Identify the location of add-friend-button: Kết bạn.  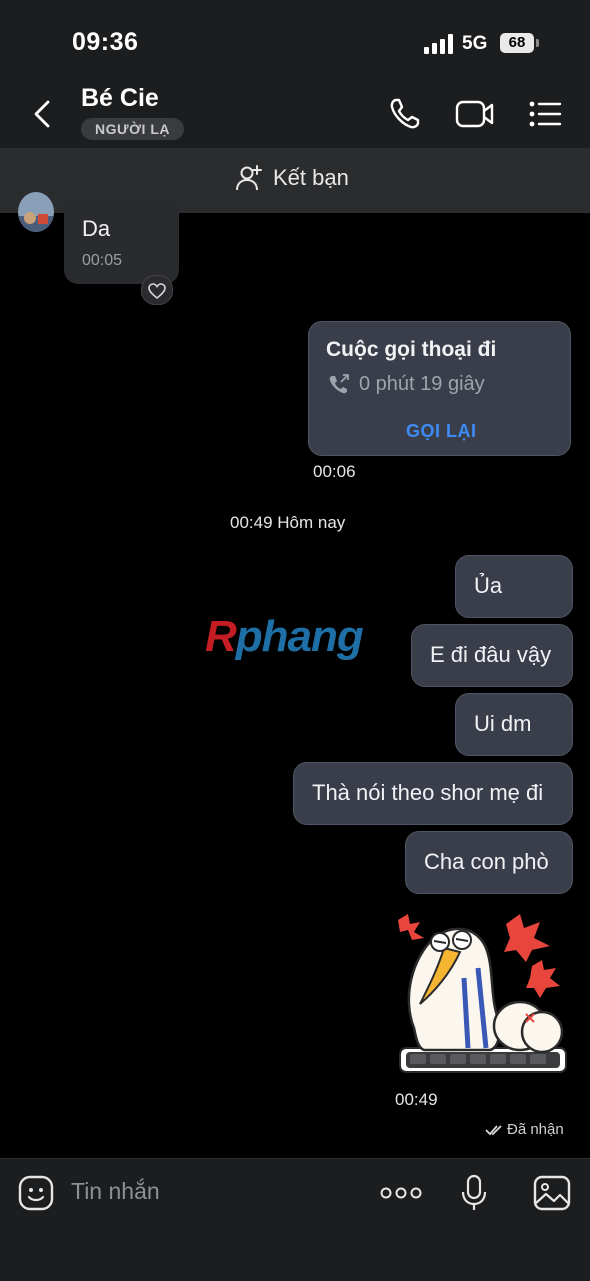
(292, 178).